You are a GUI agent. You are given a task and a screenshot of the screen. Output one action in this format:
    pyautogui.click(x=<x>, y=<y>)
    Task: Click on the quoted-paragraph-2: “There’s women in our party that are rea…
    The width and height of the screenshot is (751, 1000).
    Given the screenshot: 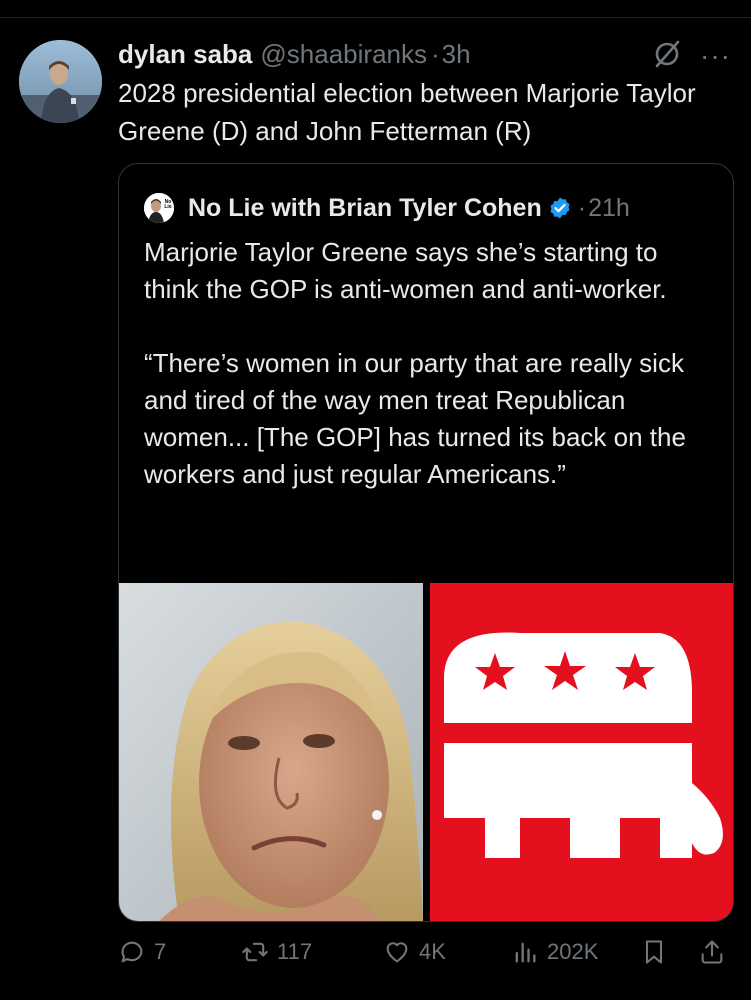 What is the action you would take?
    pyautogui.click(x=415, y=418)
    